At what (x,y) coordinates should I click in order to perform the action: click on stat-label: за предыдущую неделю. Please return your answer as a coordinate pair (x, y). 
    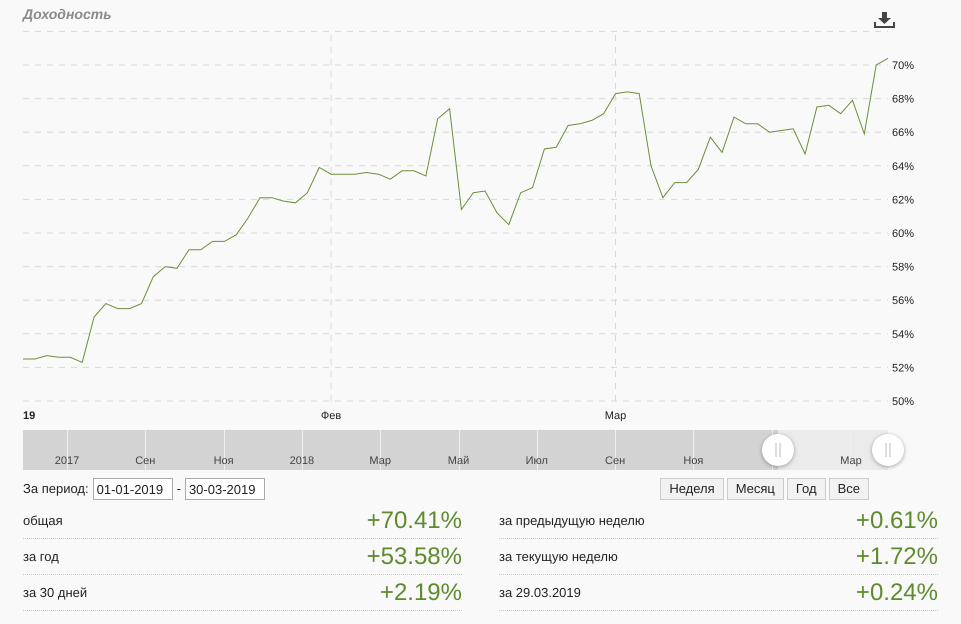
    Looking at the image, I should click on (572, 521).